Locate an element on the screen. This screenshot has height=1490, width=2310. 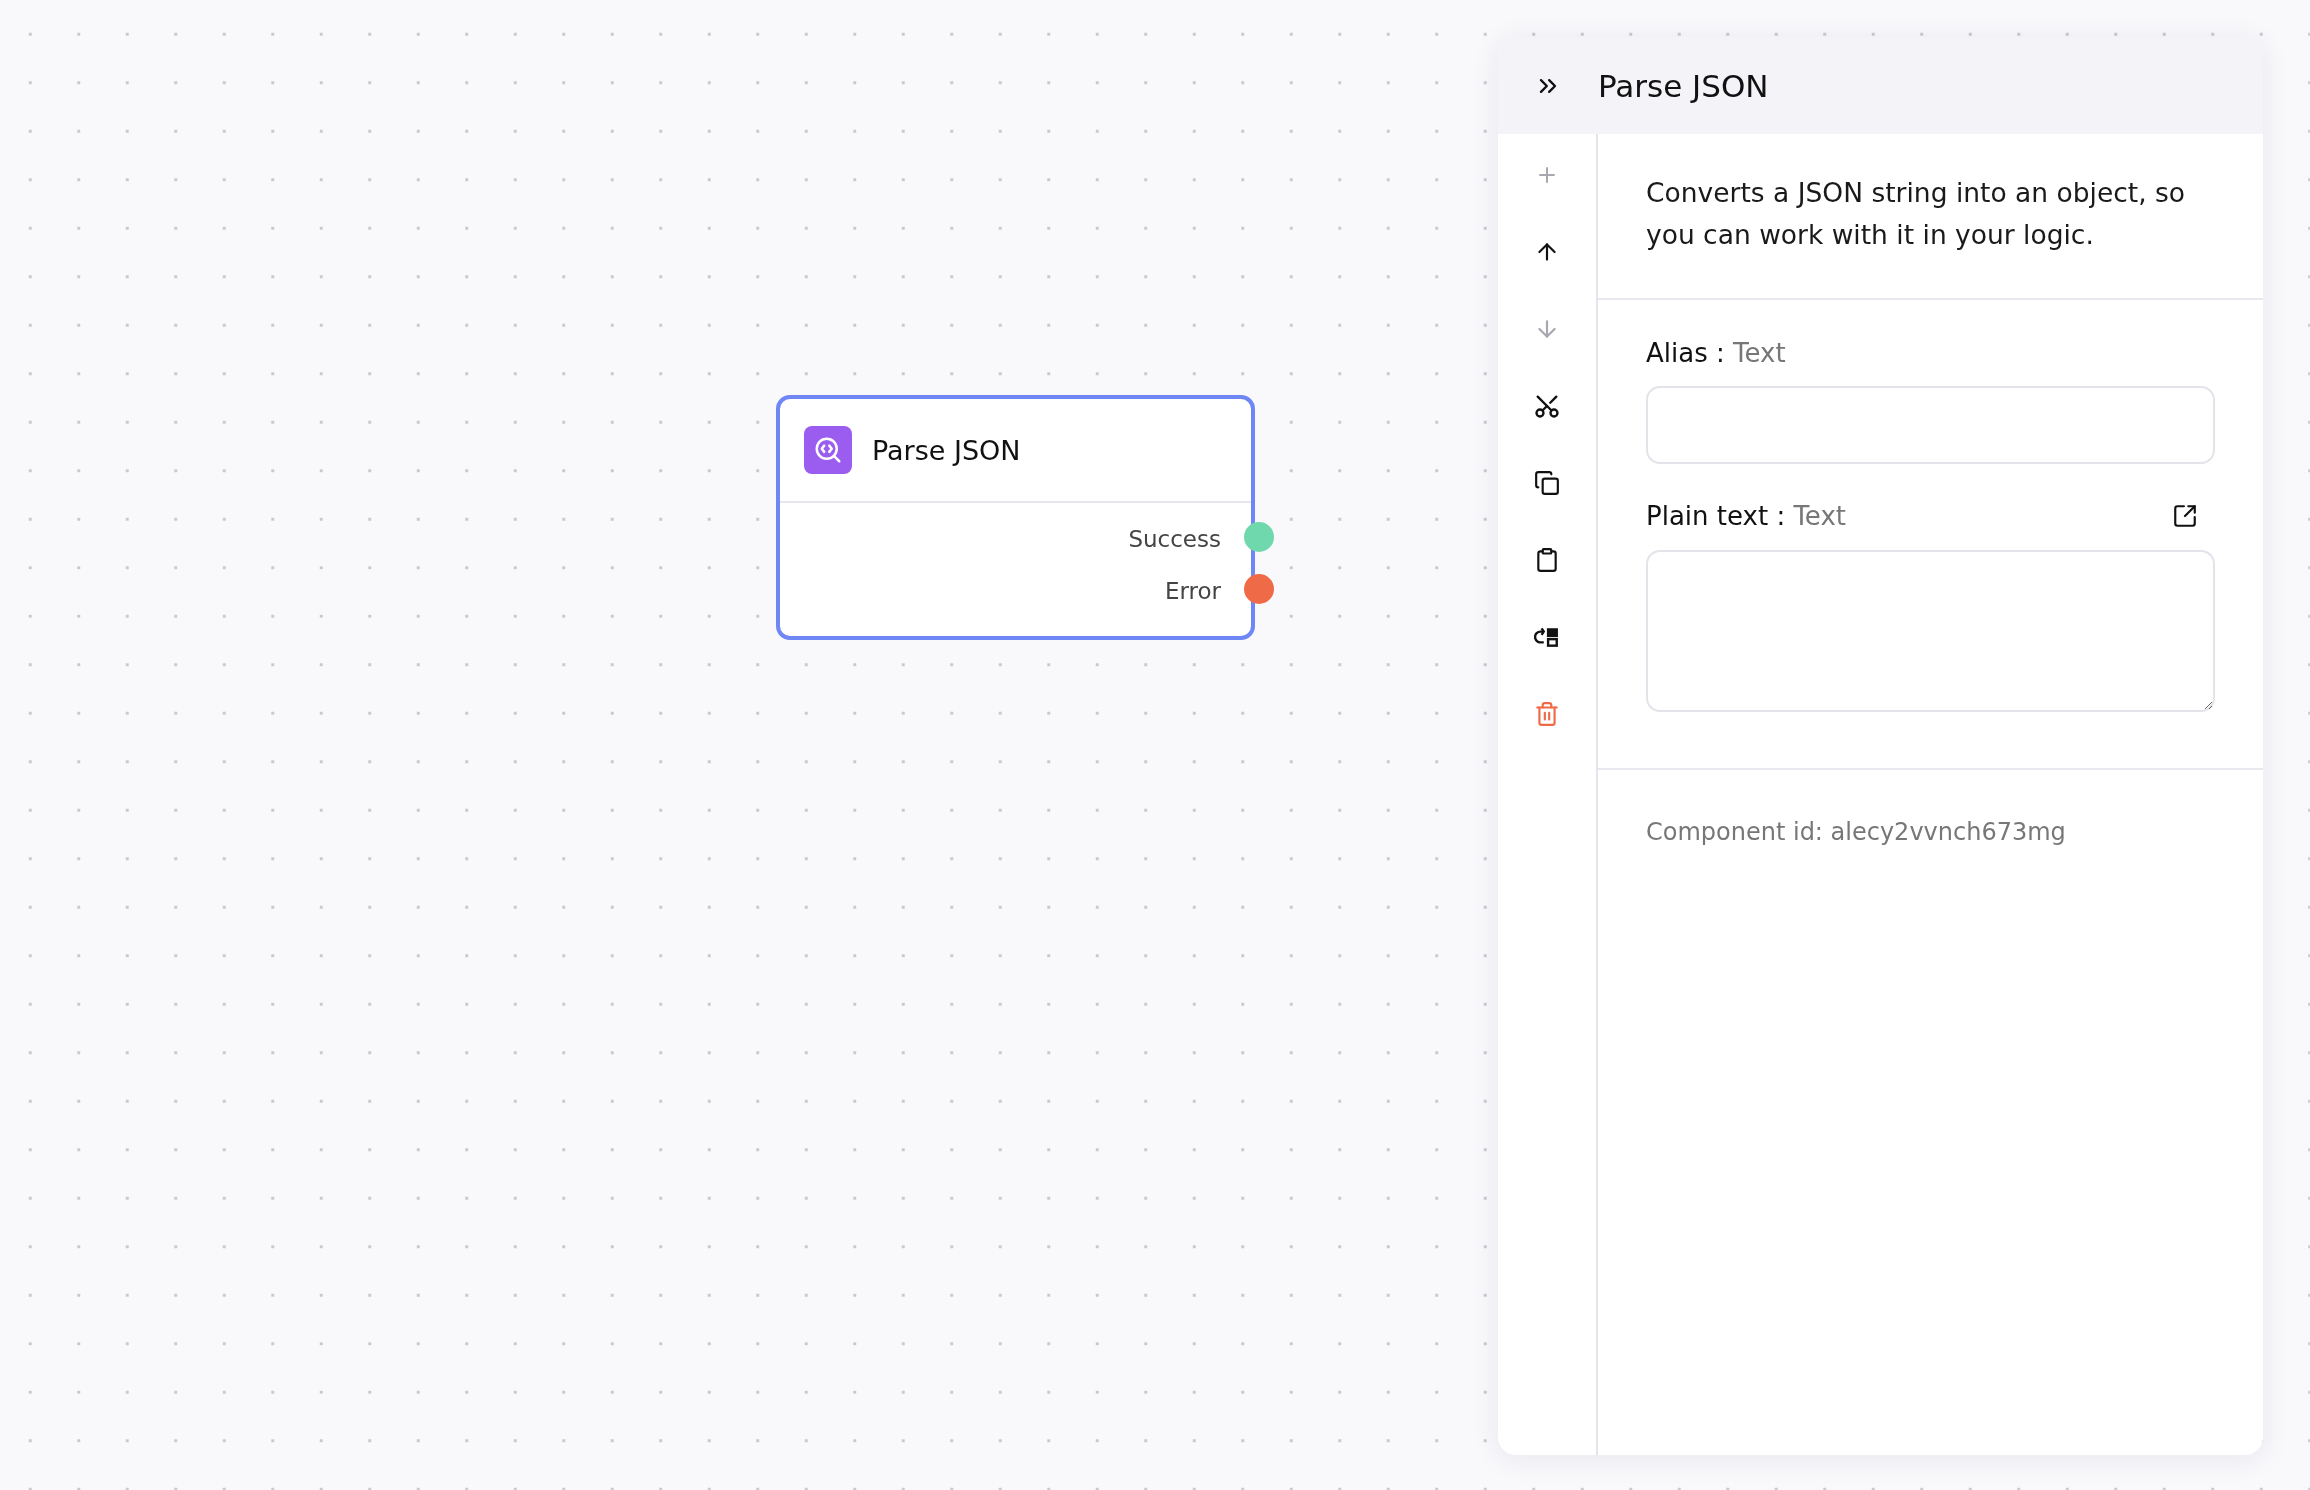
node-title: Parse JSON is located at coordinates (946, 450).